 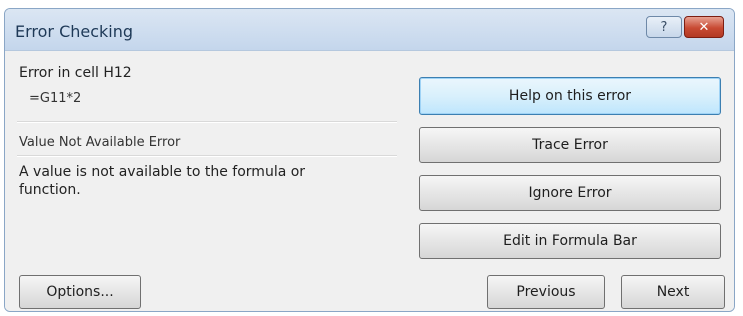 I want to click on error-name: Value Not Available Error, so click(x=100, y=142).